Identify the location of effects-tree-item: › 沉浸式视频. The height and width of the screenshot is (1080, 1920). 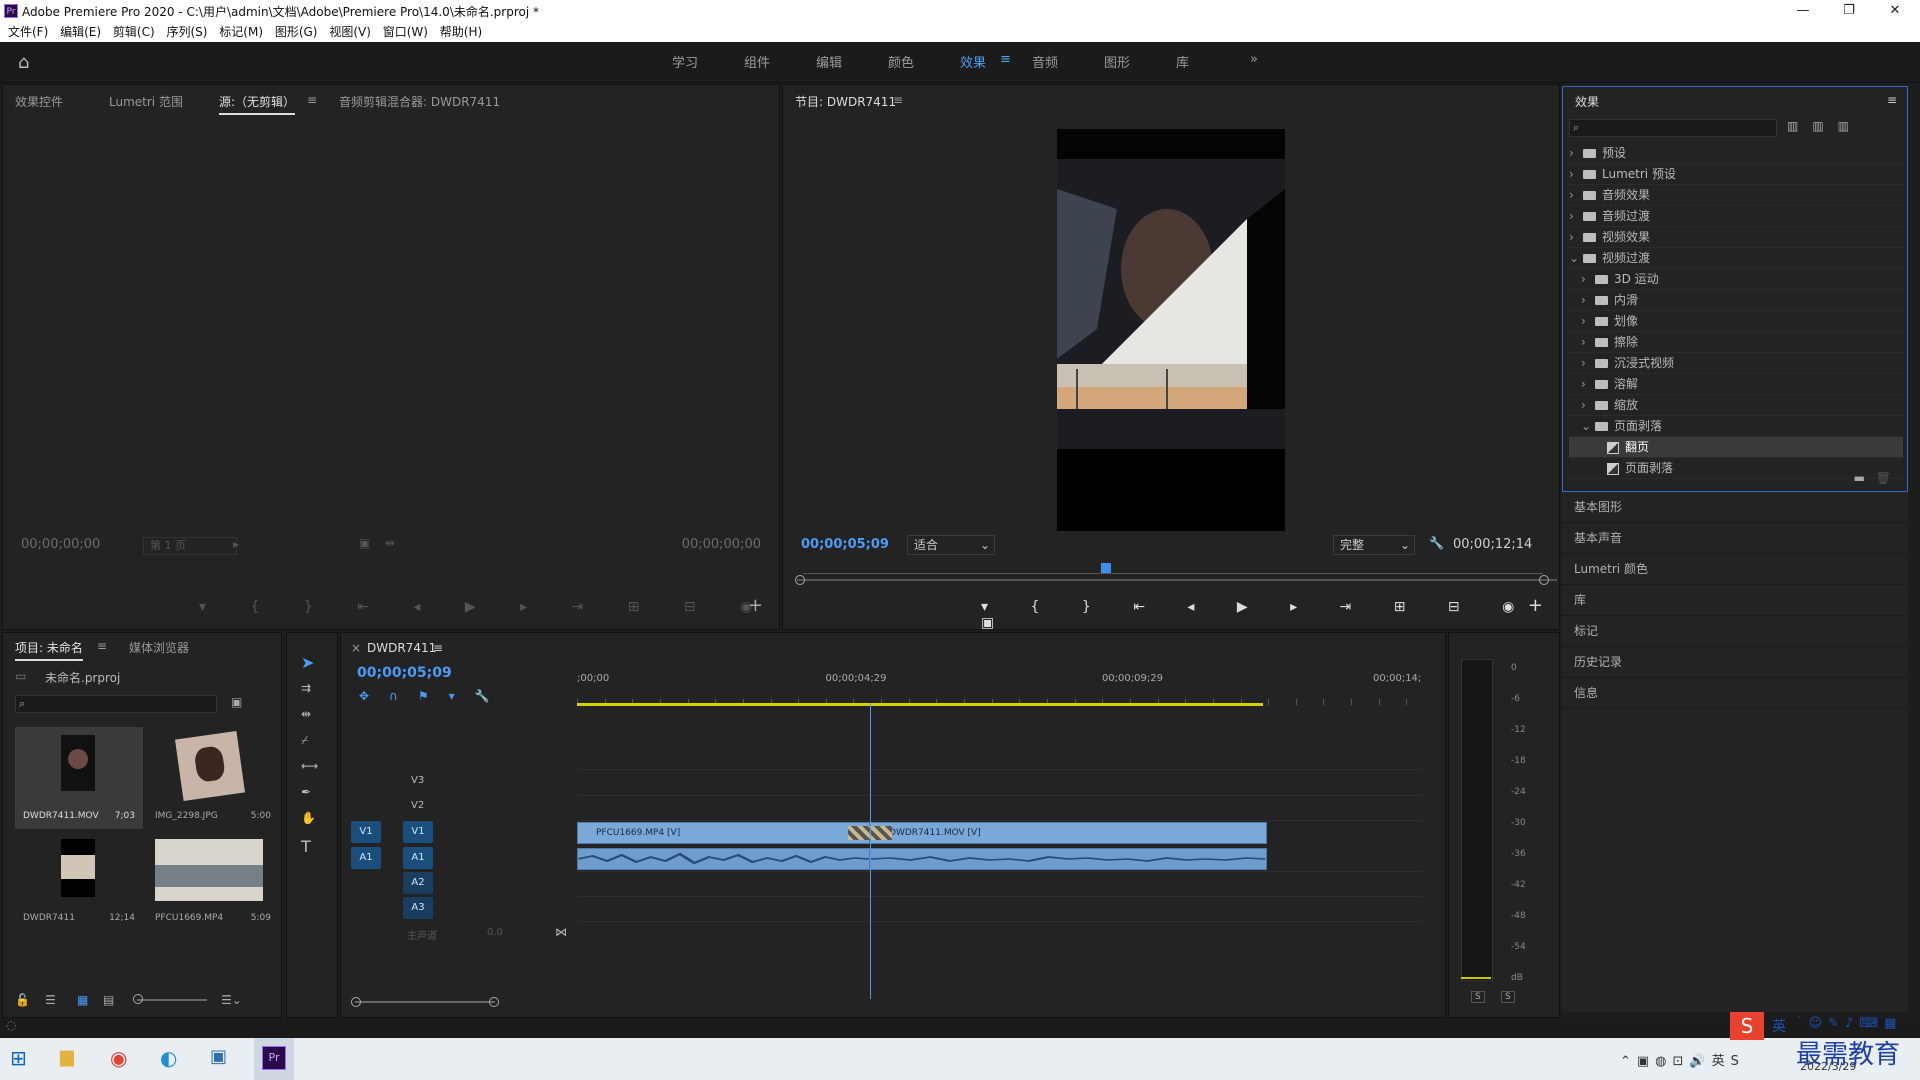
(1736, 363).